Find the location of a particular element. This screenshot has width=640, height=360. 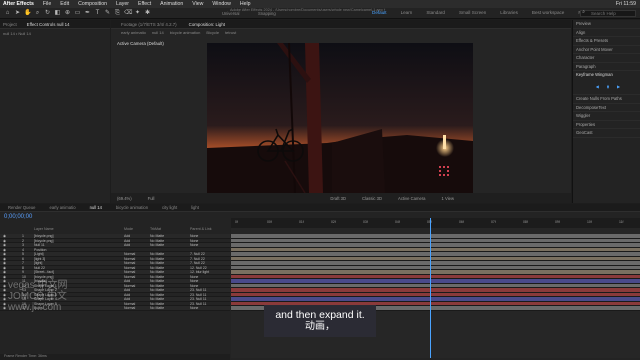

layer-name: [light 3] is located at coordinates (39, 259).